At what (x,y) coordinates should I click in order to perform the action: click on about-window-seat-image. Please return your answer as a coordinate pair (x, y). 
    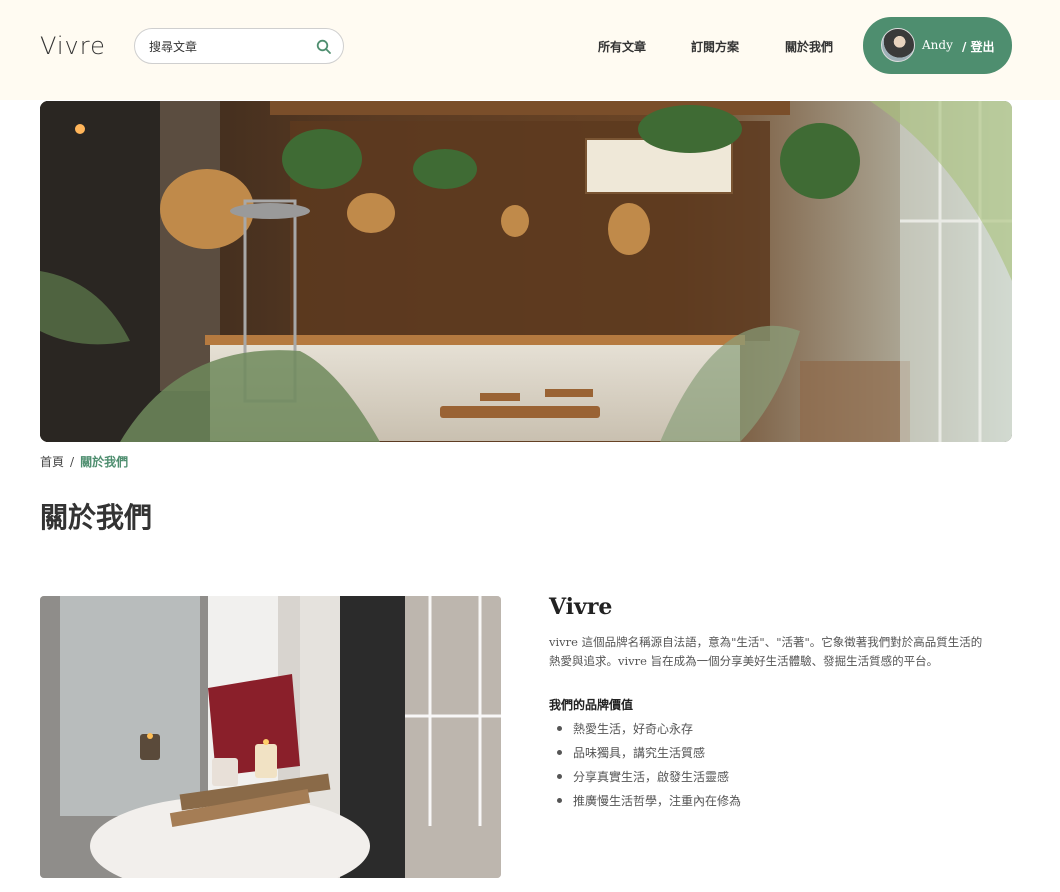
    Looking at the image, I should click on (270, 737).